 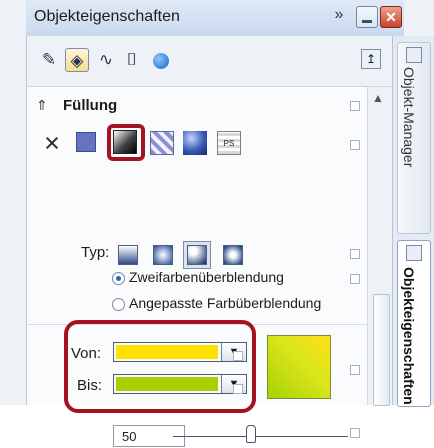 I want to click on title-bar: Objekteigenschaften » ✕, so click(x=215, y=18).